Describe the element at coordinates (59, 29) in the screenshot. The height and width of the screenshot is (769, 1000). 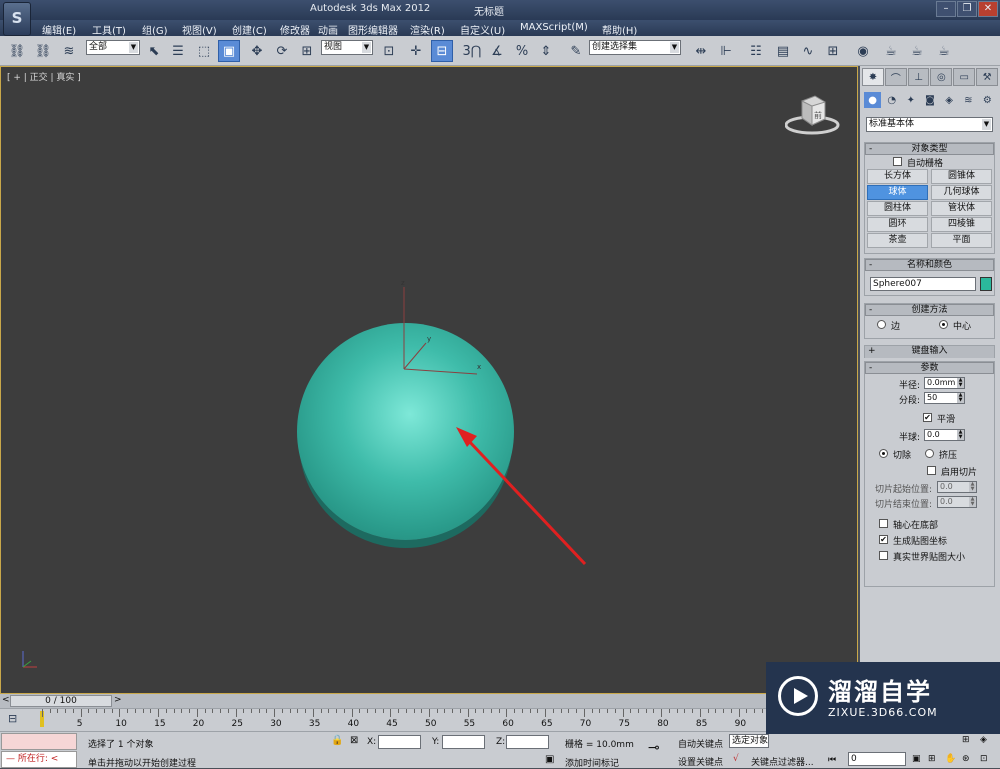
I see `menu-edit: 编辑(E)` at that location.